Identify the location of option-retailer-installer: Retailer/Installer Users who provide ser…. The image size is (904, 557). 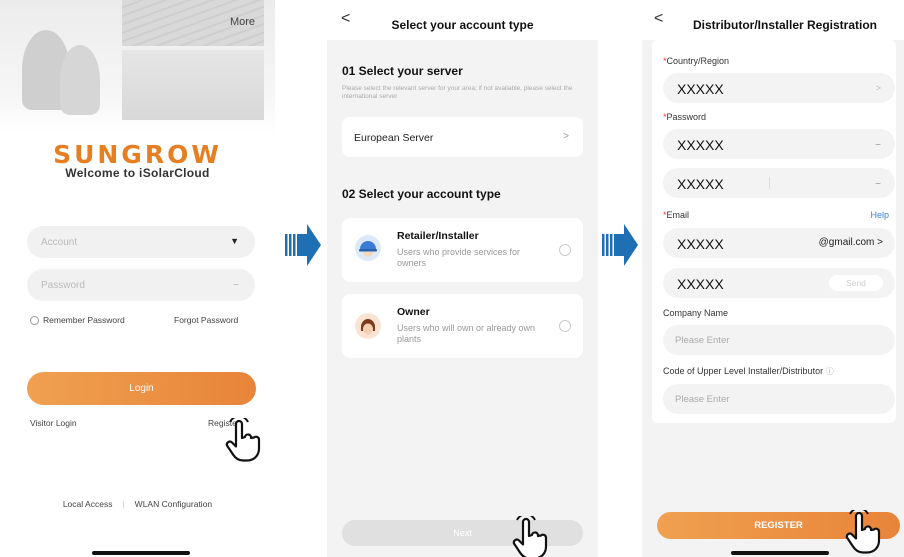
(462, 250).